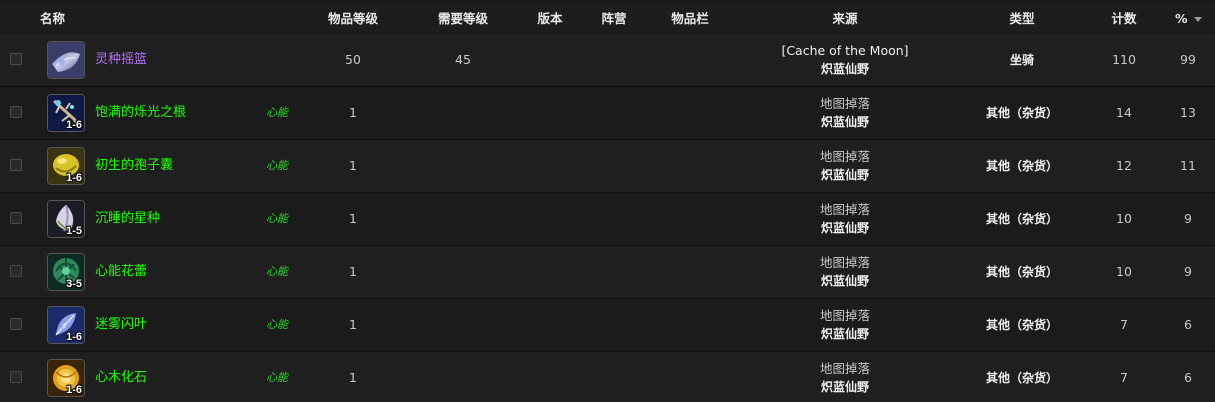 The height and width of the screenshot is (402, 1215). Describe the element at coordinates (74, 284) in the screenshot. I see `stack-size: 3-5` at that location.